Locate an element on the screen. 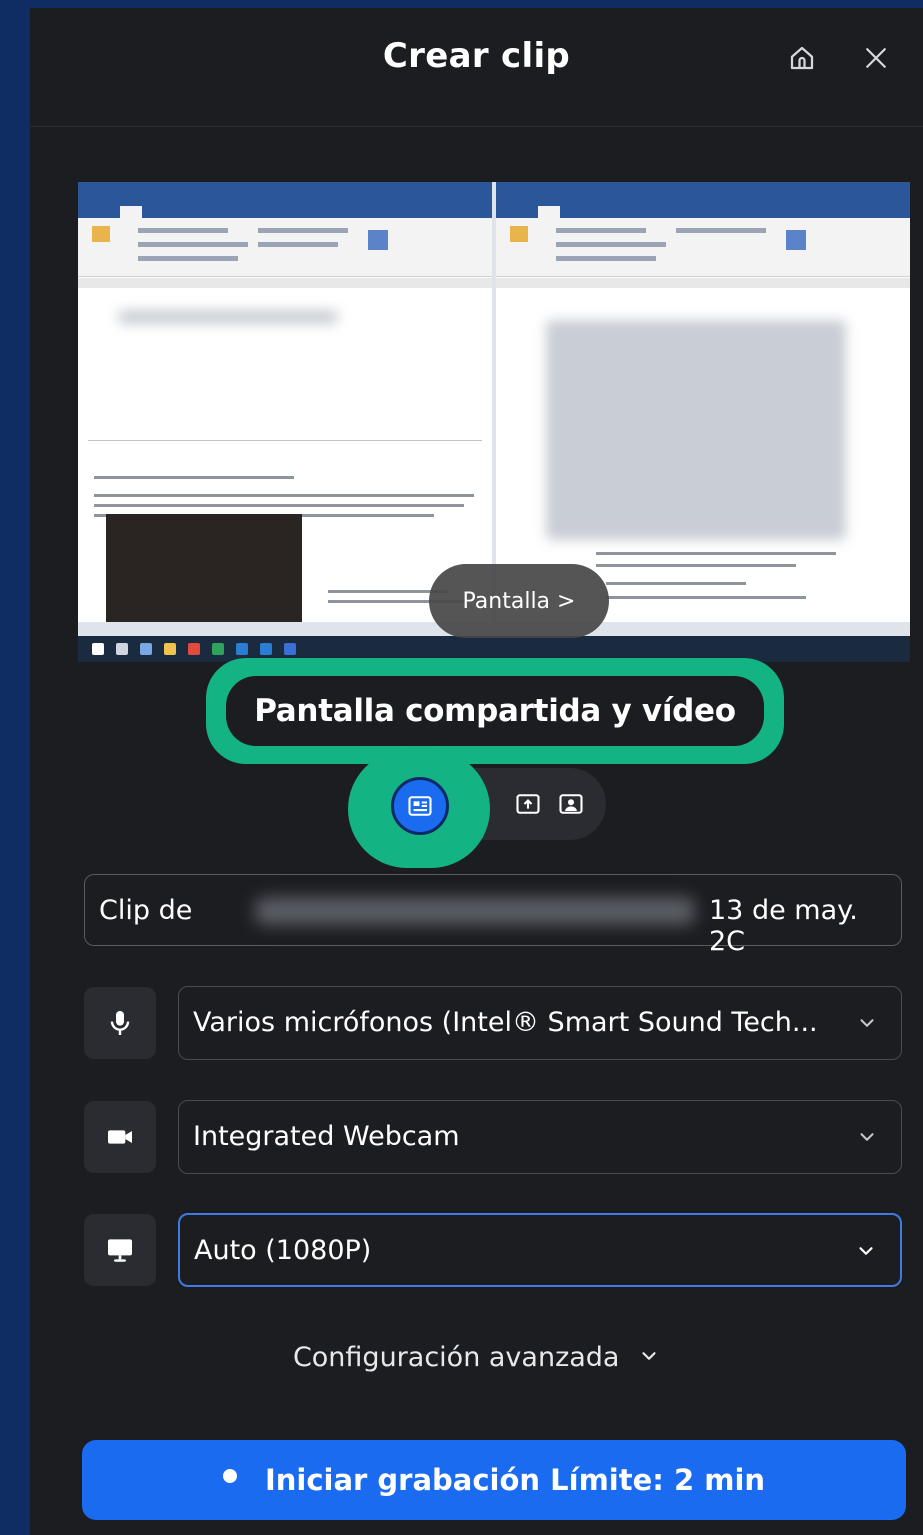 Image resolution: width=923 pixels, height=1535 pixels. redacted-name is located at coordinates (475, 911).